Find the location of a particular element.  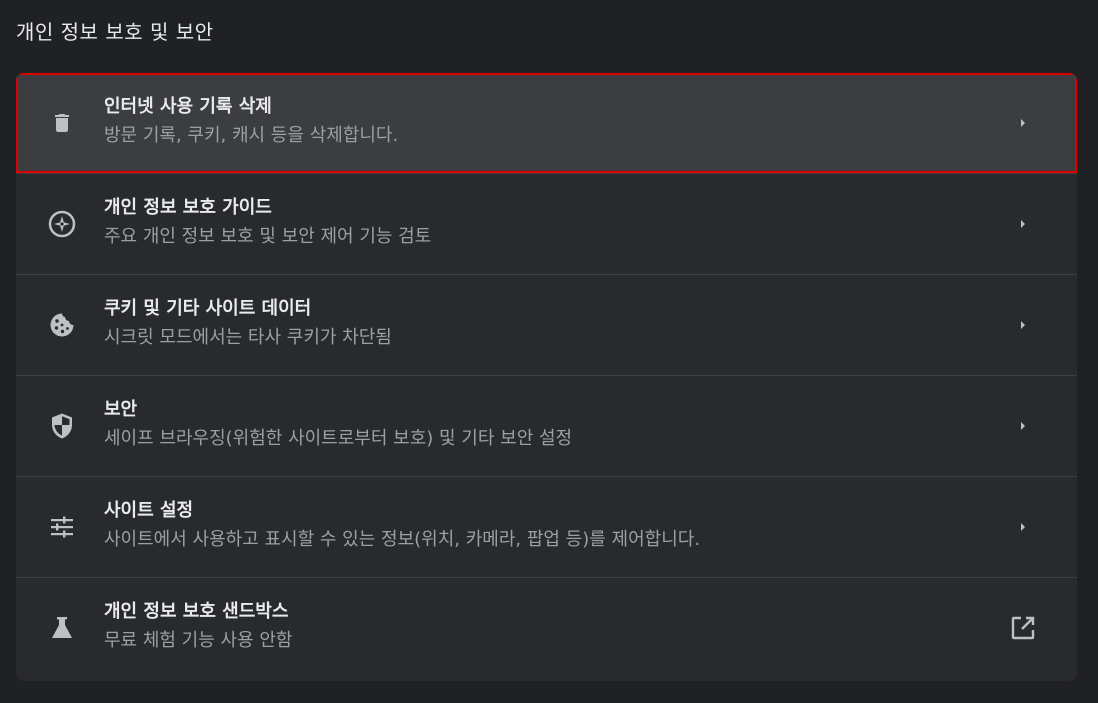

privacy-guide-row: 개인 정보 보호 가이드 주요 개인 정보 보호 및 보안 제어 기능 검토 is located at coordinates (546, 223).